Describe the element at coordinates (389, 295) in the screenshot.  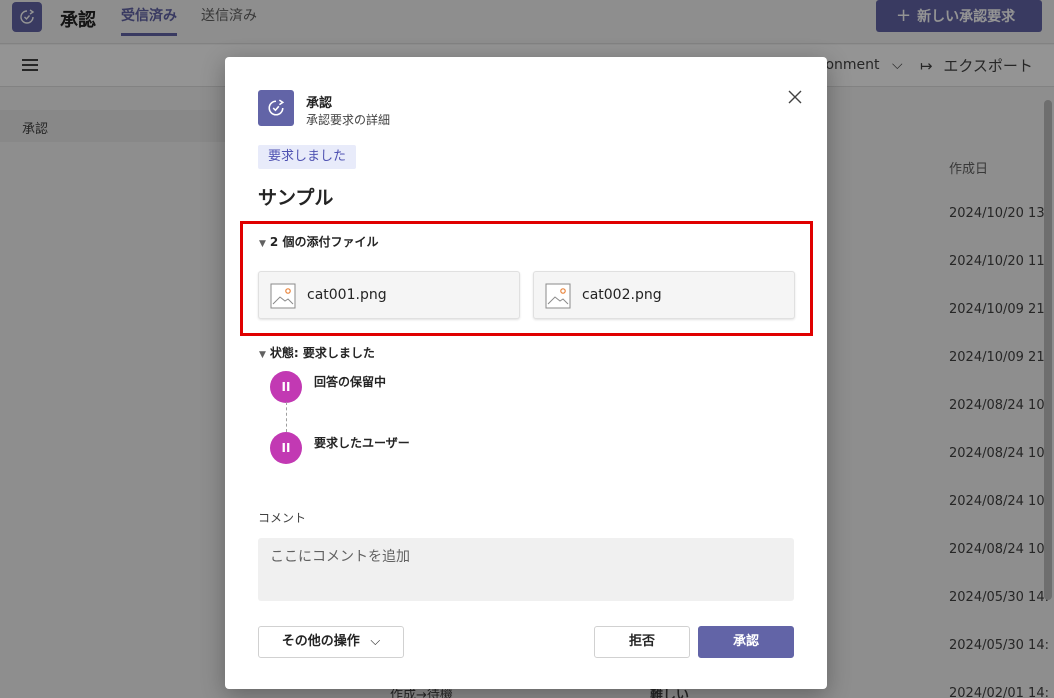
I see `attachment-card: cat001.png` at that location.